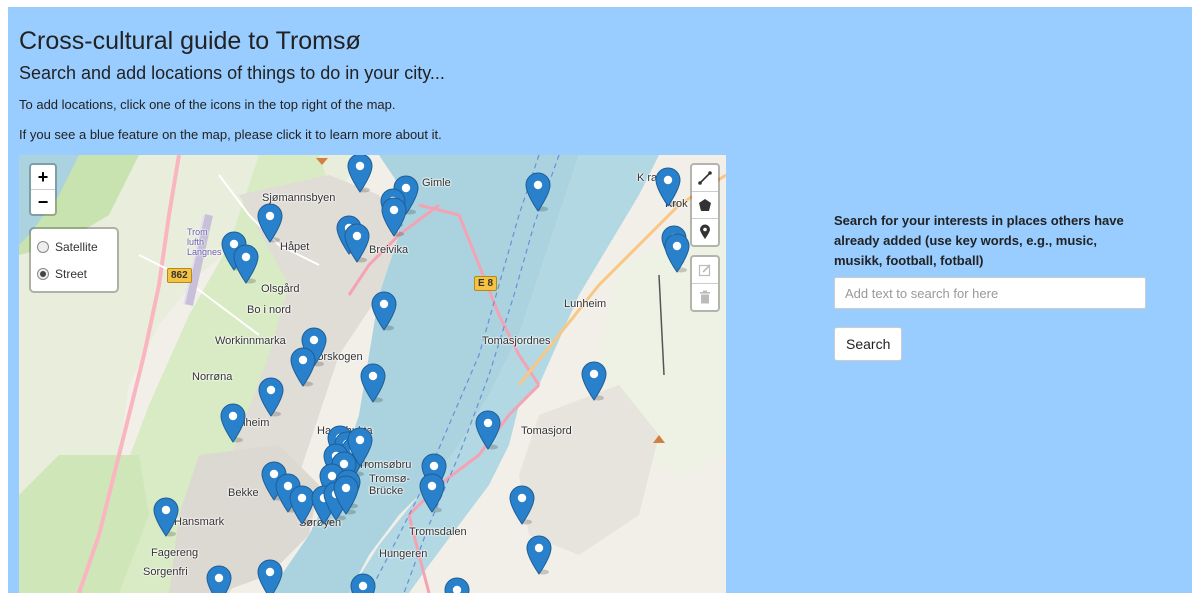 The height and width of the screenshot is (600, 1200). Describe the element at coordinates (243, 493) in the screenshot. I see `place-label: Bekke` at that location.